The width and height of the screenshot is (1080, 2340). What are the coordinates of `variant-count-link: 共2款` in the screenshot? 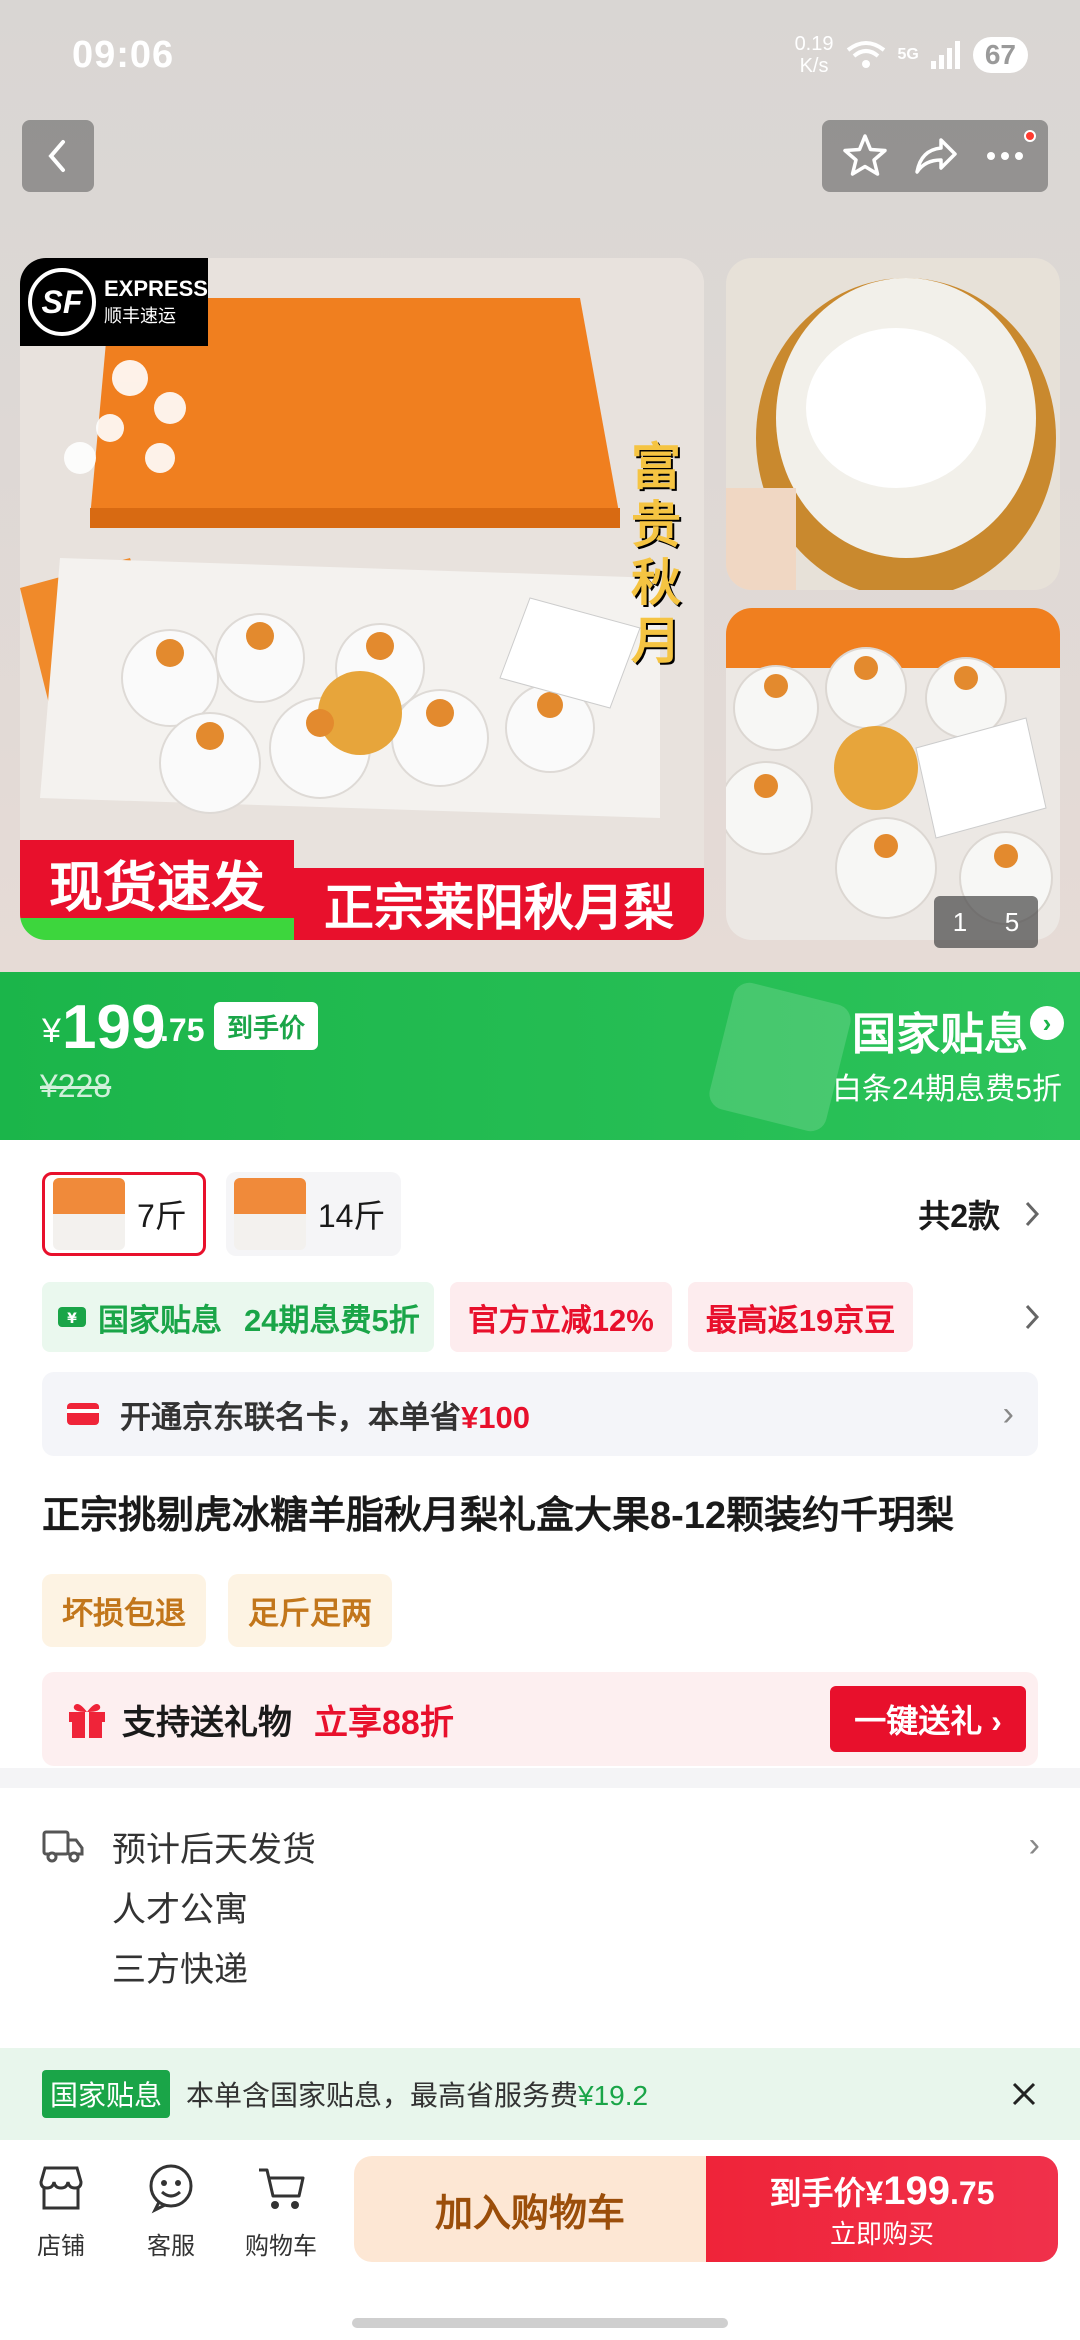 It's located at (979, 1214).